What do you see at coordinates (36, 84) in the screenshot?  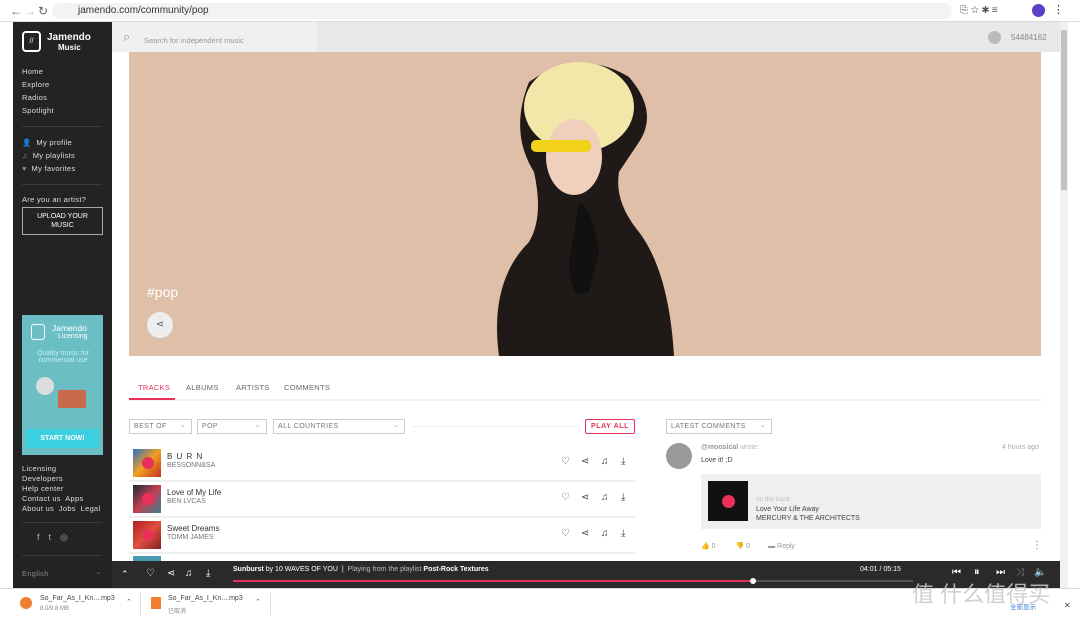 I see `nav-explore: Explore` at bounding box center [36, 84].